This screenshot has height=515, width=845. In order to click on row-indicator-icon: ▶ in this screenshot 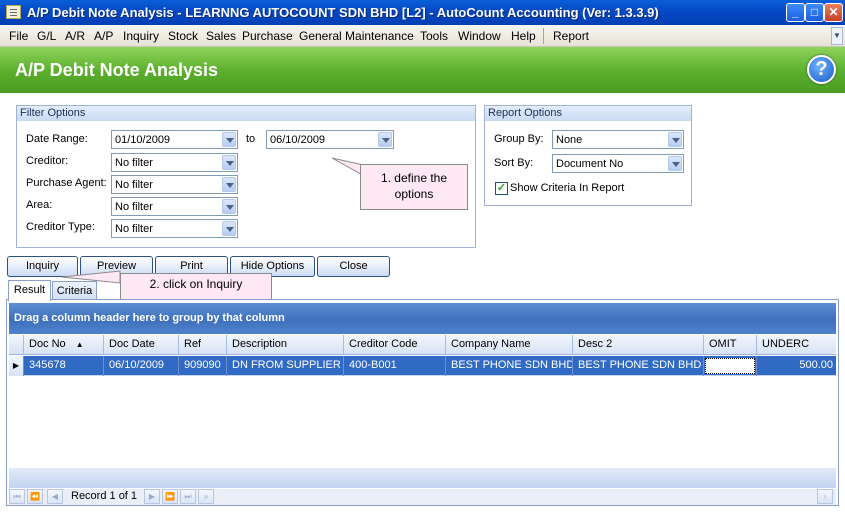, I will do `click(16, 366)`.